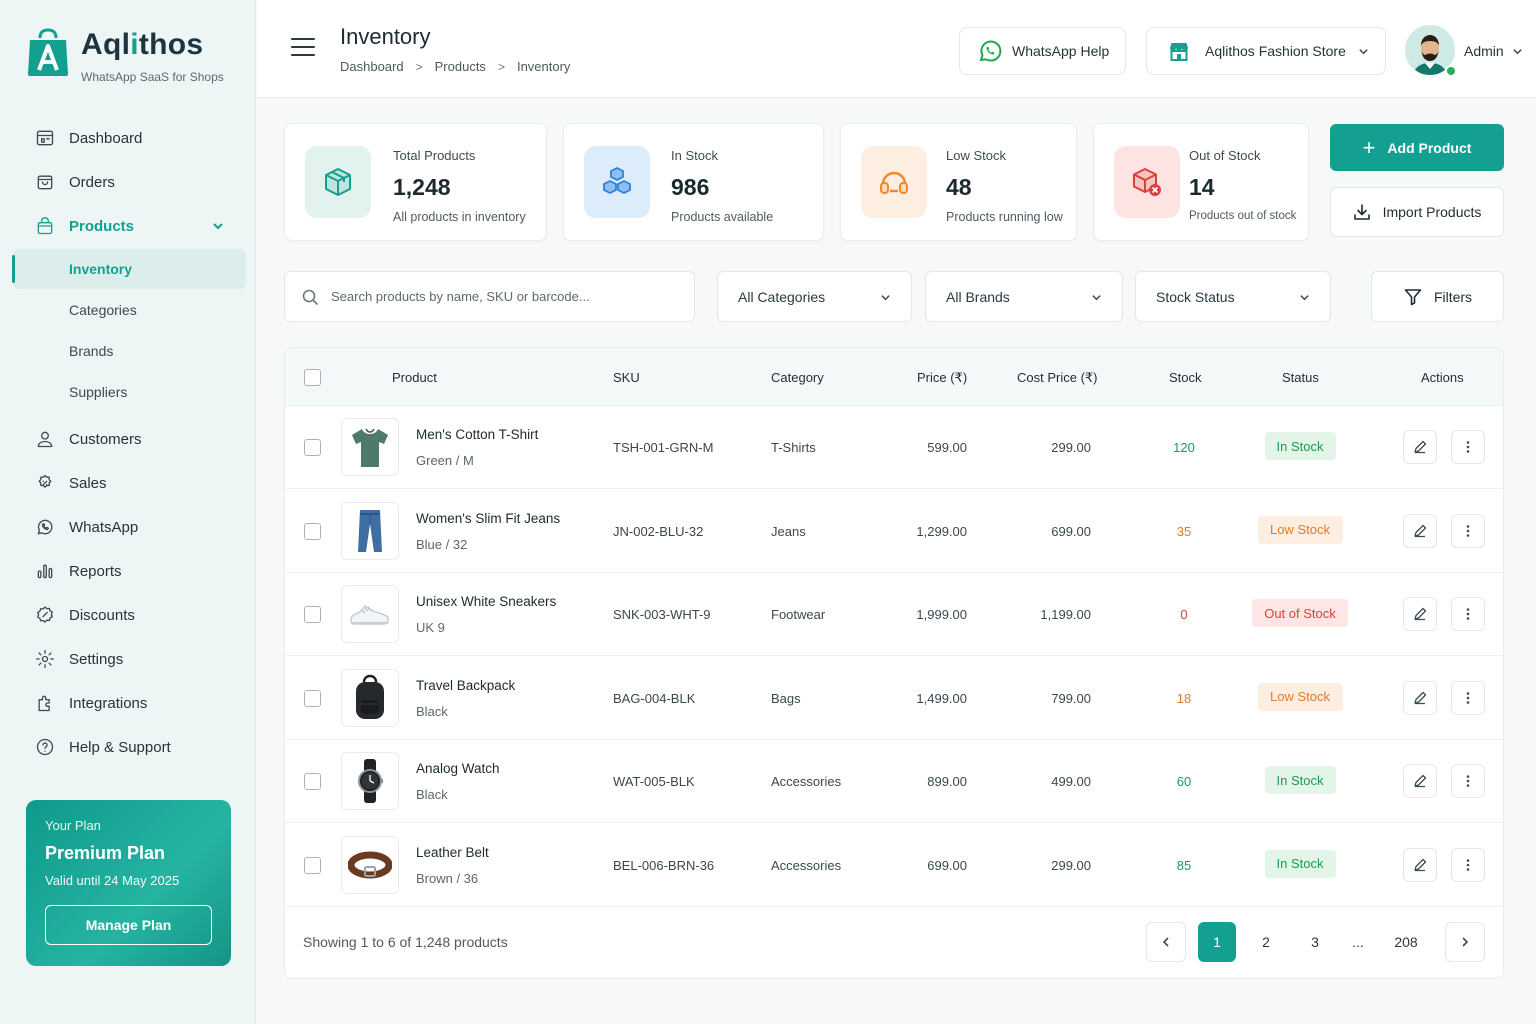 Image resolution: width=1536 pixels, height=1024 pixels. Describe the element at coordinates (125, 56) in the screenshot. I see `brand: Aqlithos WhatsApp SaaS for Shops` at that location.